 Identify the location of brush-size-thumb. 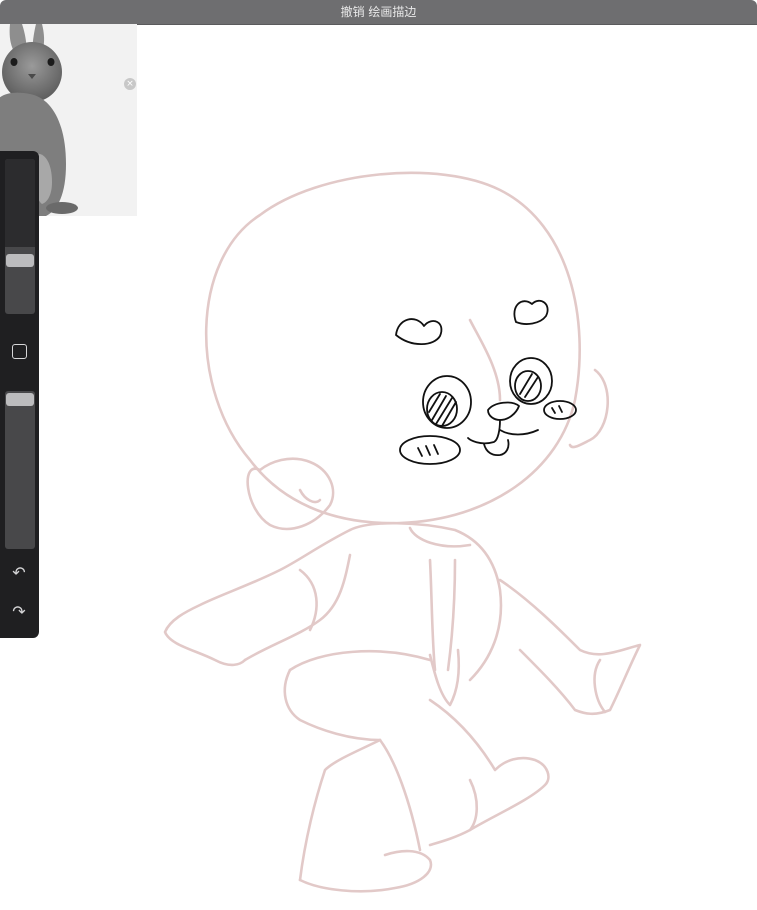
(20, 260).